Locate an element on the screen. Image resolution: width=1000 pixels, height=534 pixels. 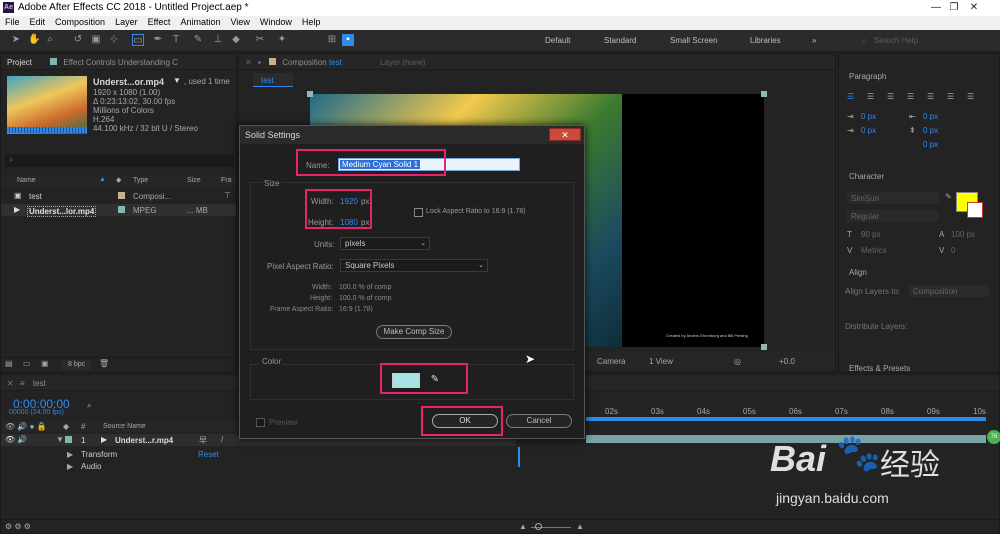
menu-layer: Layer is located at coordinates (126, 21).